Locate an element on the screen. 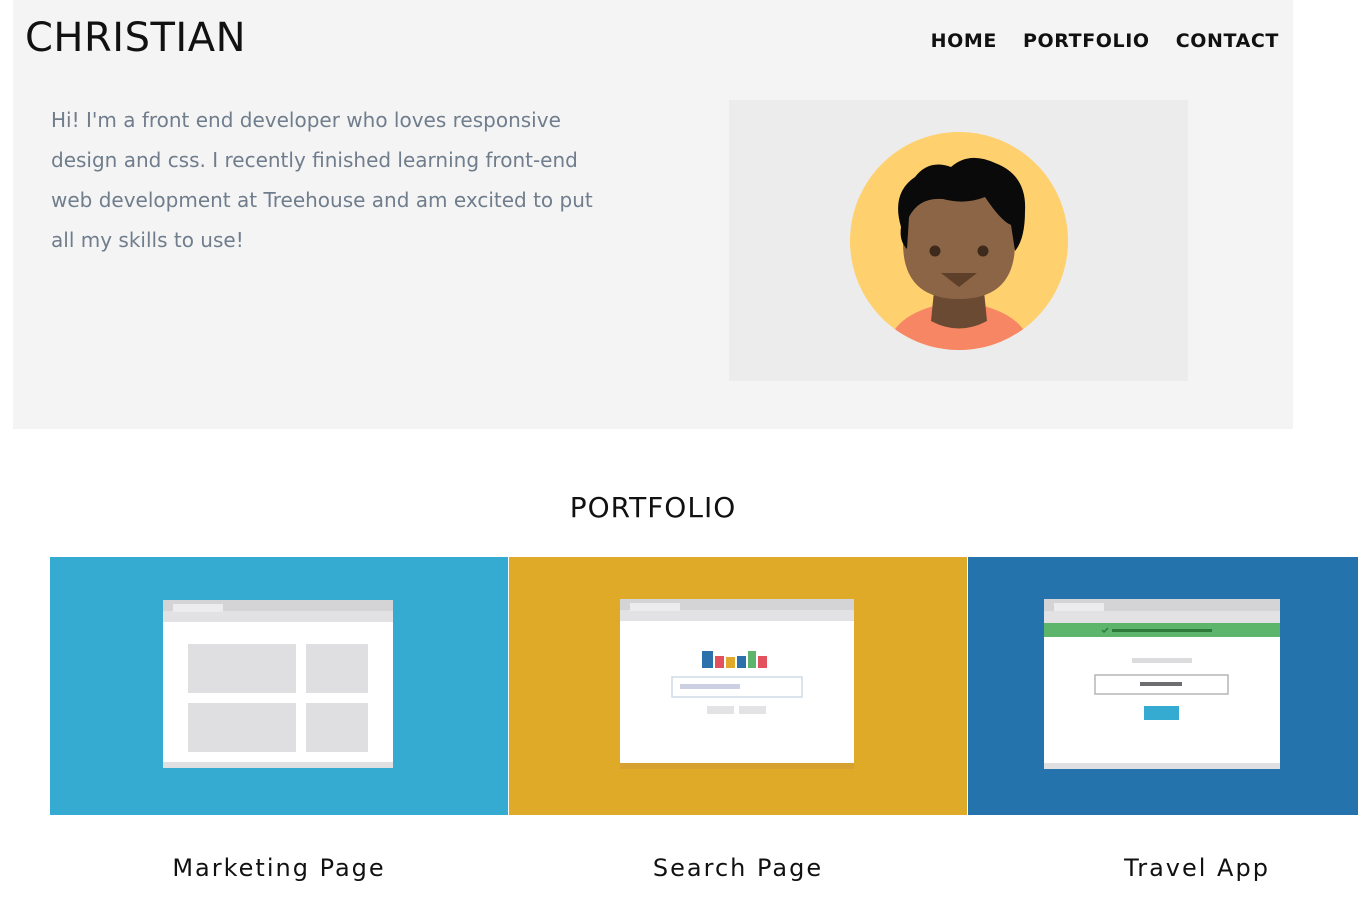 The image size is (1358, 900). search-page-thumbnail is located at coordinates (737, 684).